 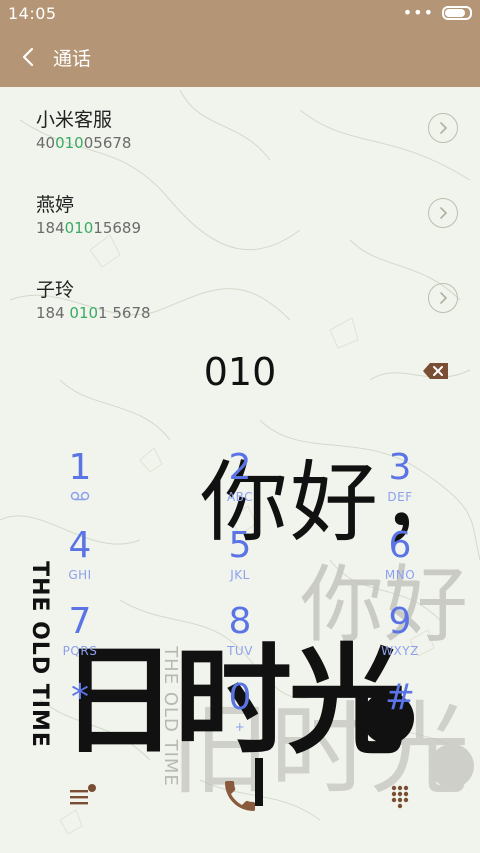 What do you see at coordinates (240, 129) in the screenshot?
I see `contact-row: 小米客服 4001005678` at bounding box center [240, 129].